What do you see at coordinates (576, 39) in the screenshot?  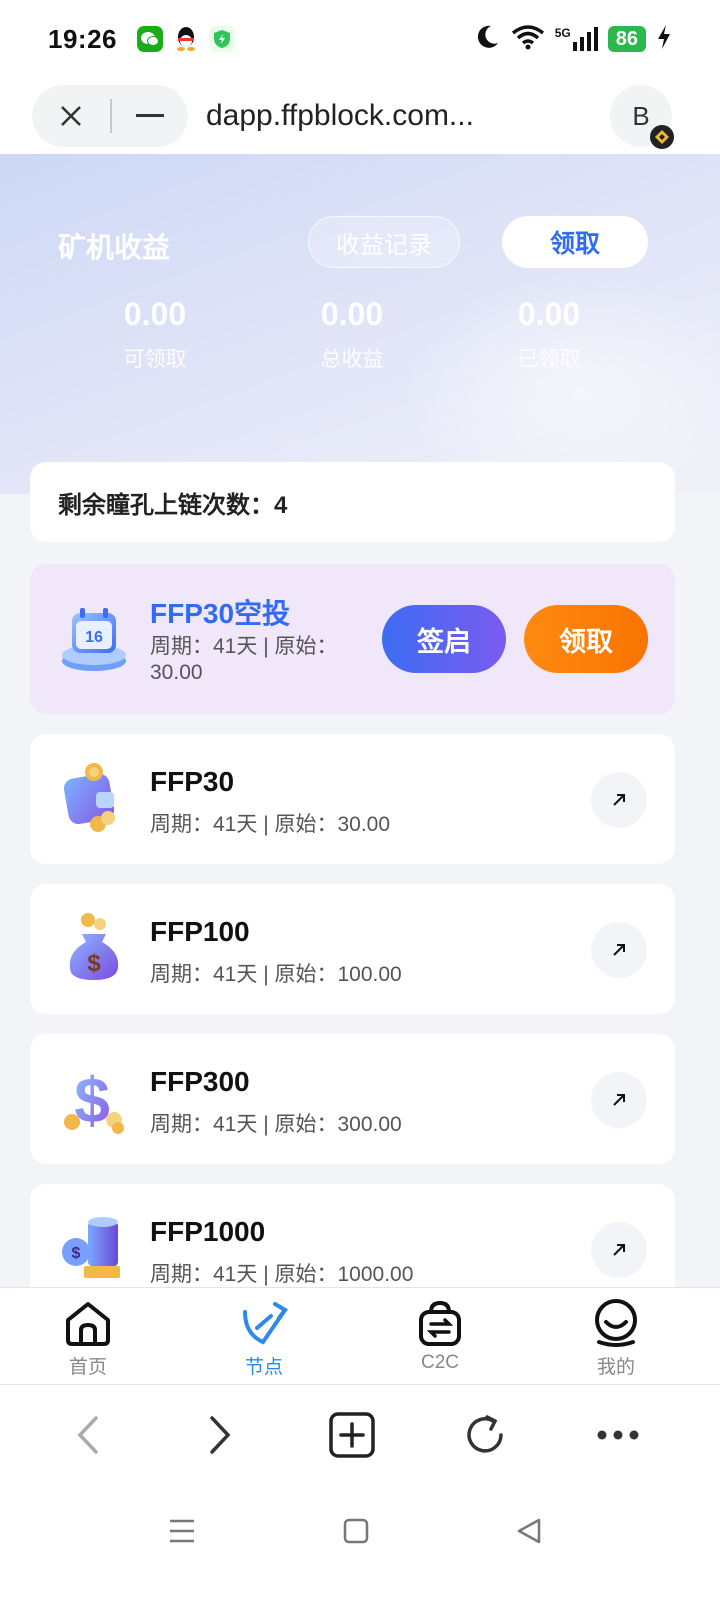 I see `signal-icon: 5G` at bounding box center [576, 39].